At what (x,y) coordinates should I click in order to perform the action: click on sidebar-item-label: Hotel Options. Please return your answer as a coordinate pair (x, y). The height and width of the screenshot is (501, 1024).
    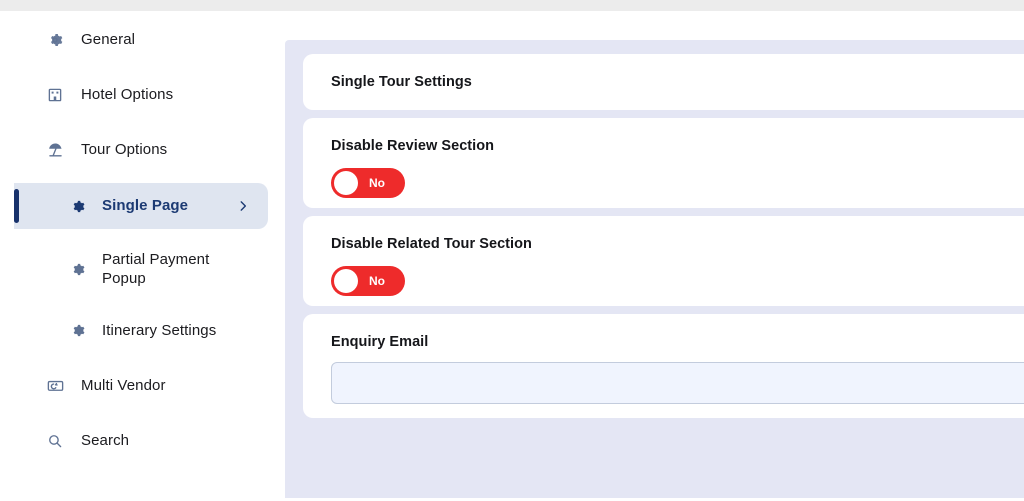
    Looking at the image, I should click on (127, 94).